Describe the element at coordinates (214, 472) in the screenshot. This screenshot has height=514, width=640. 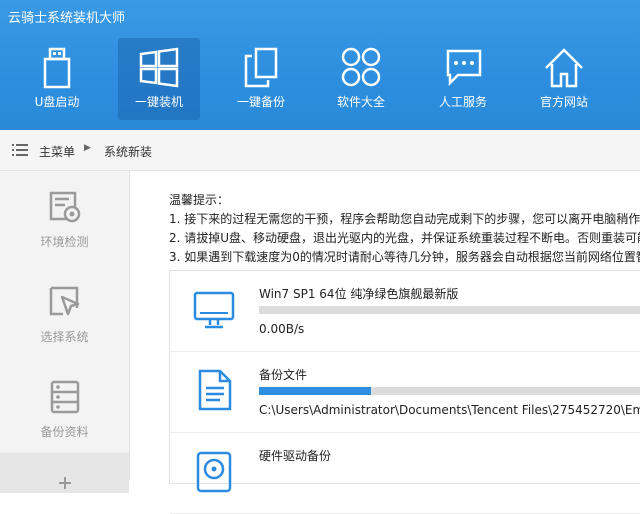
I see `hard-drive-icon` at that location.